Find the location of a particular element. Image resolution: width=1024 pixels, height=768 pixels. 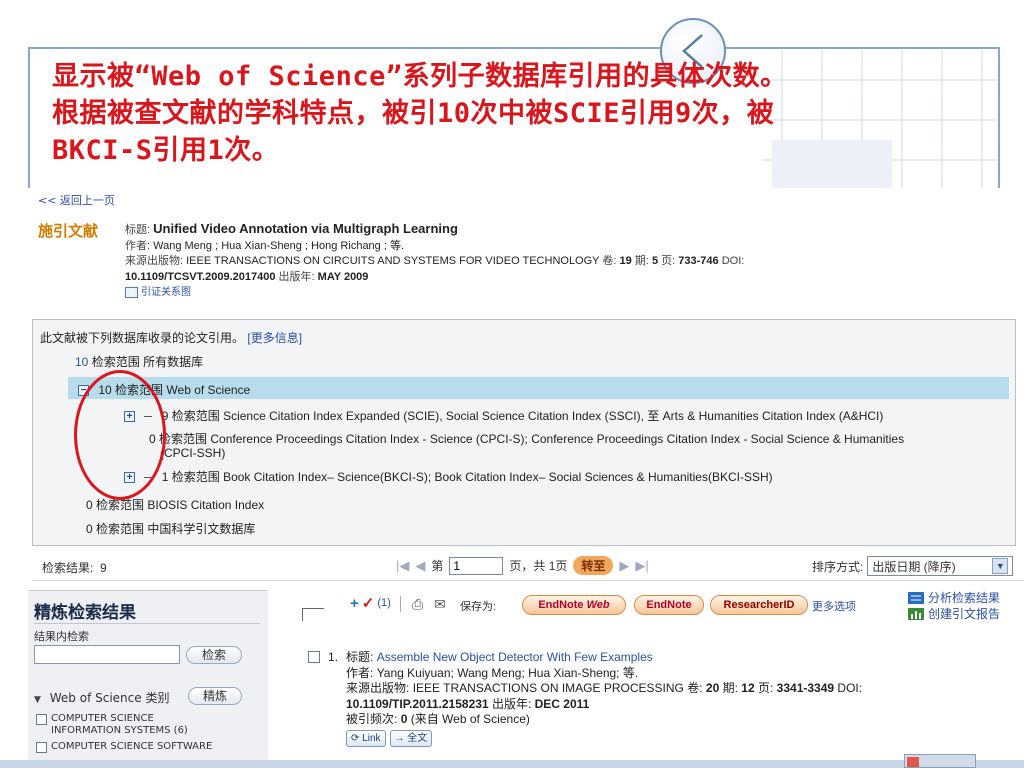

marked-count: (1) is located at coordinates (384, 603).